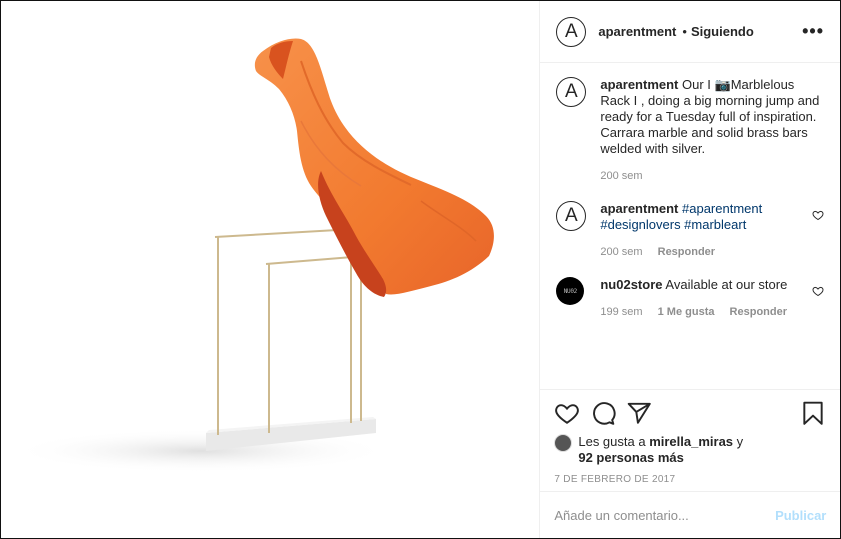  Describe the element at coordinates (740, 441) in the screenshot. I see `likes-and: y` at that location.